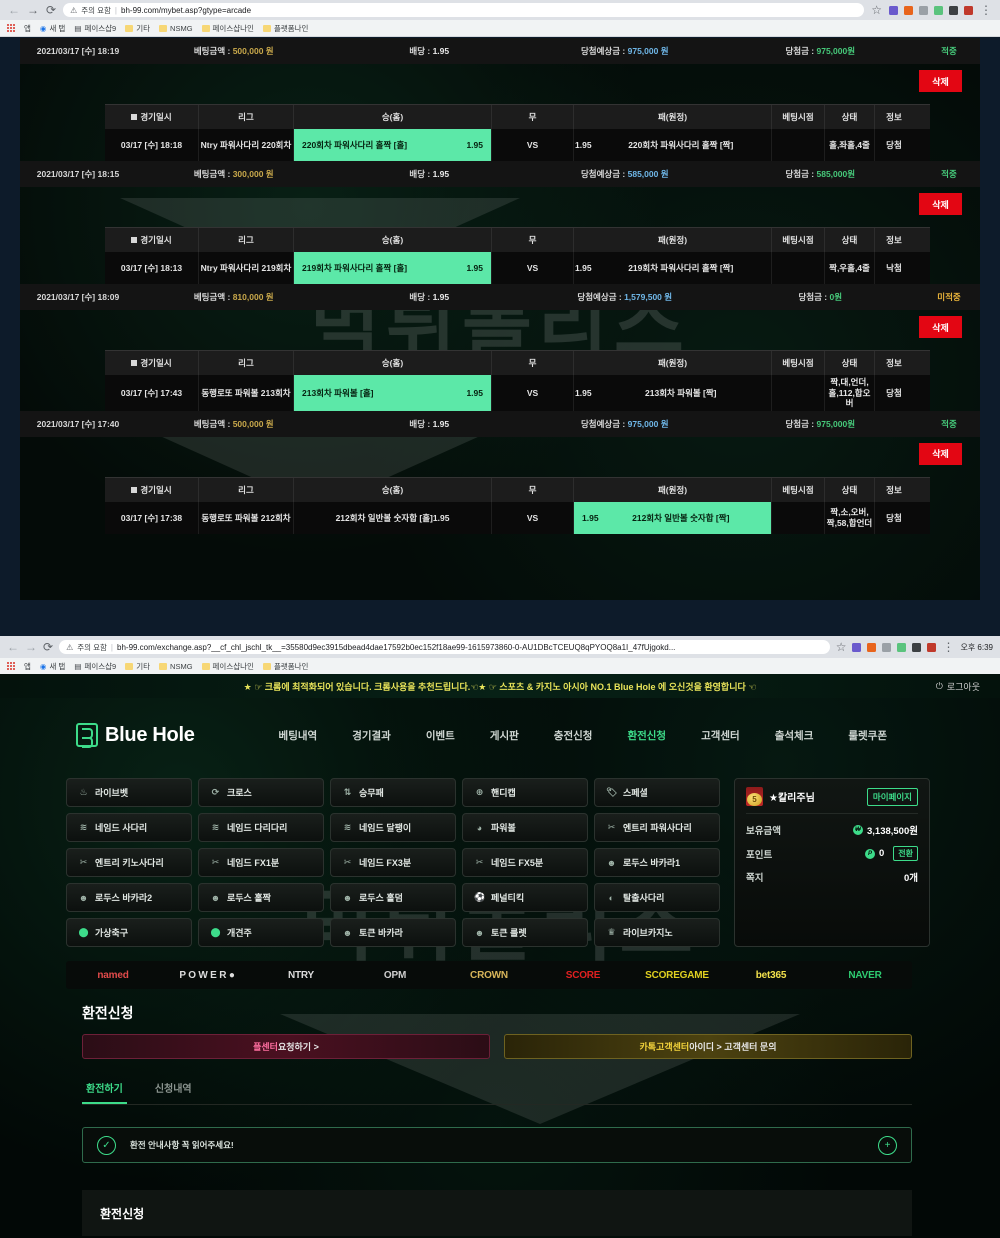 The image size is (1000, 1238). What do you see at coordinates (583, 975) in the screenshot?
I see `partner-logo-5: SCORE` at bounding box center [583, 975].